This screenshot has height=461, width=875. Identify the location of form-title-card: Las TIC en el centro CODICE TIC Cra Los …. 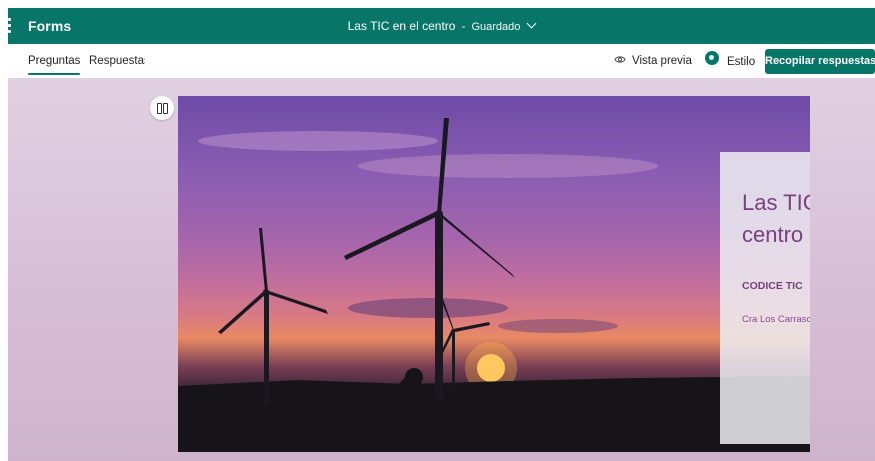
(765, 298).